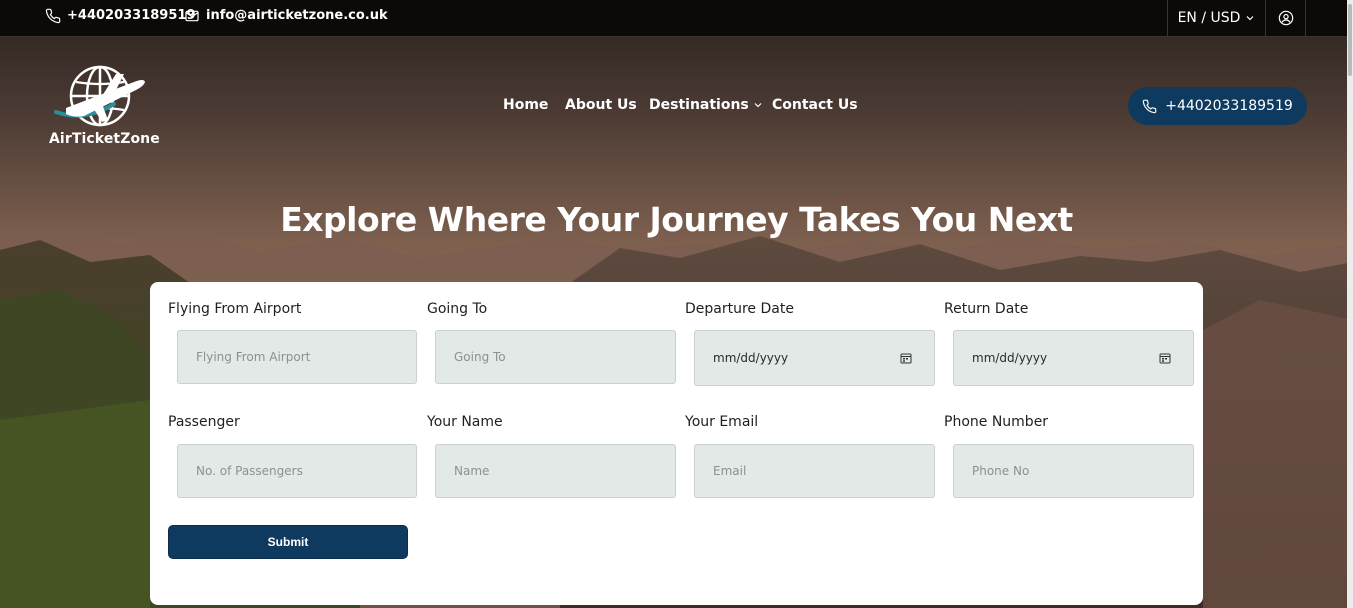  I want to click on label-passenger: Passenger, so click(204, 422).